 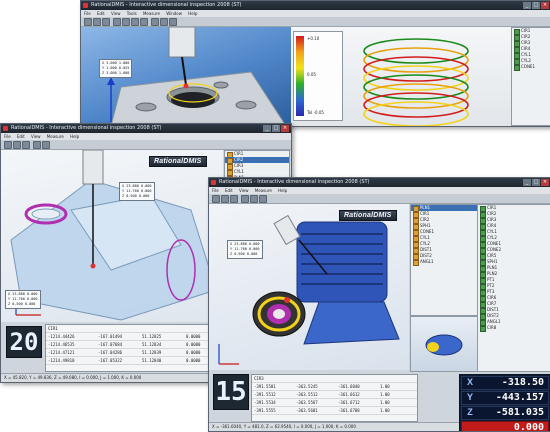 I want to click on top-toolbar, so click(x=315, y=22).